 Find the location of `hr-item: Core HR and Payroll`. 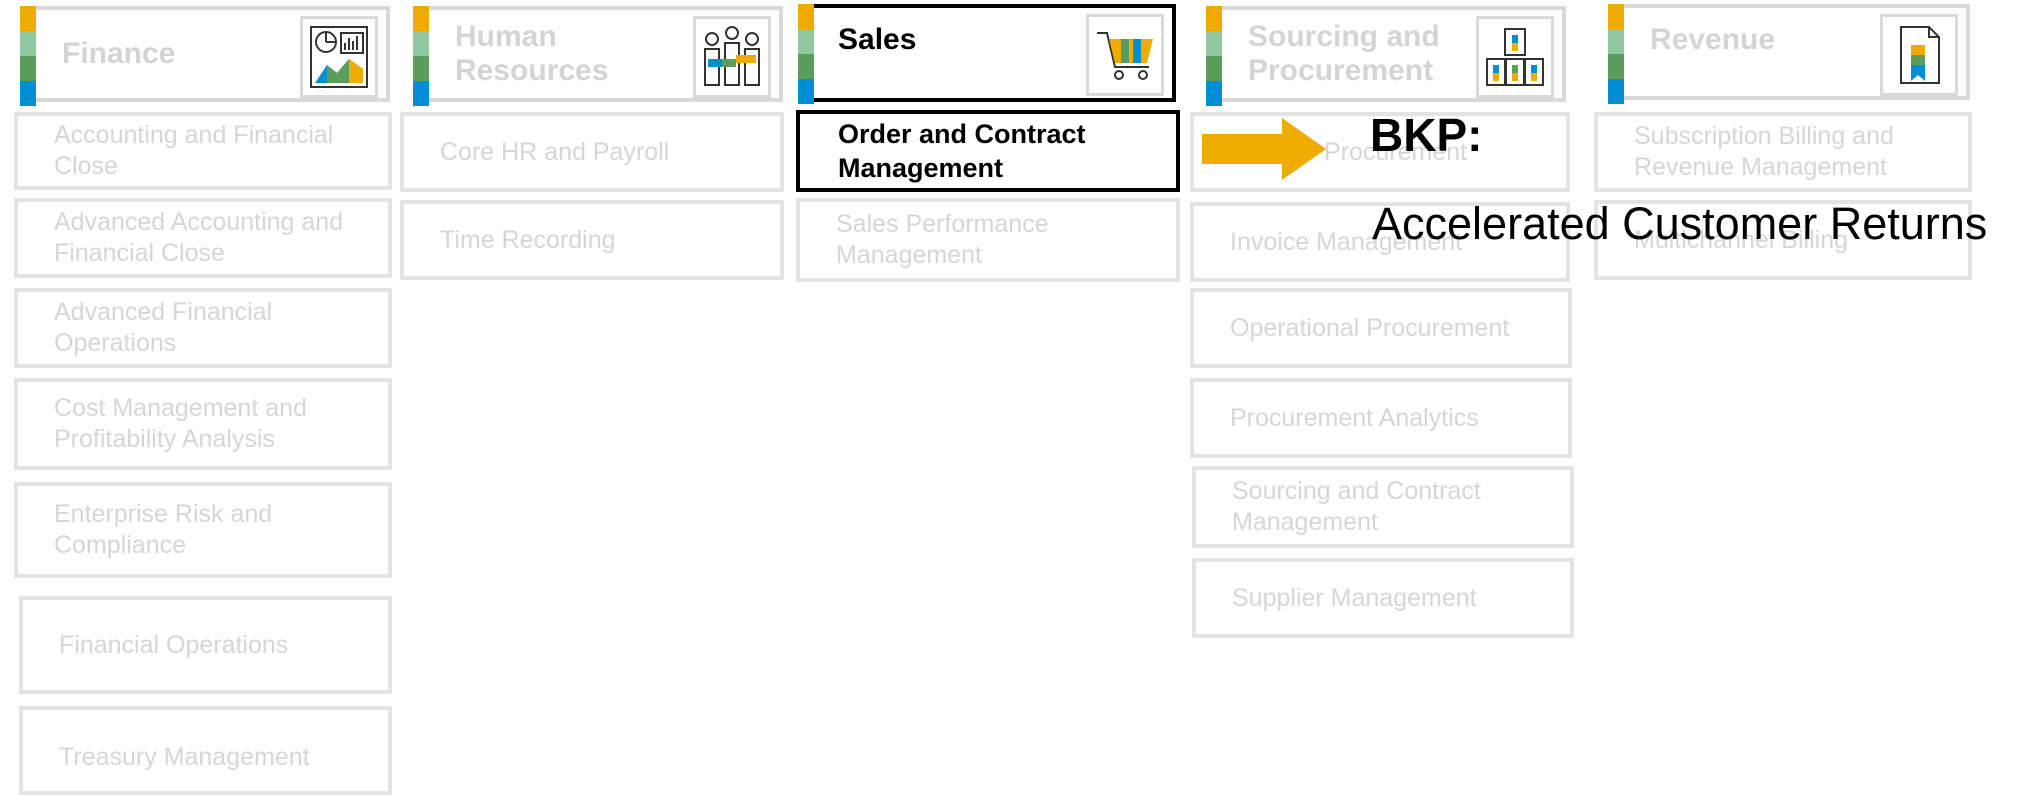

hr-item: Core HR and Payroll is located at coordinates (592, 152).